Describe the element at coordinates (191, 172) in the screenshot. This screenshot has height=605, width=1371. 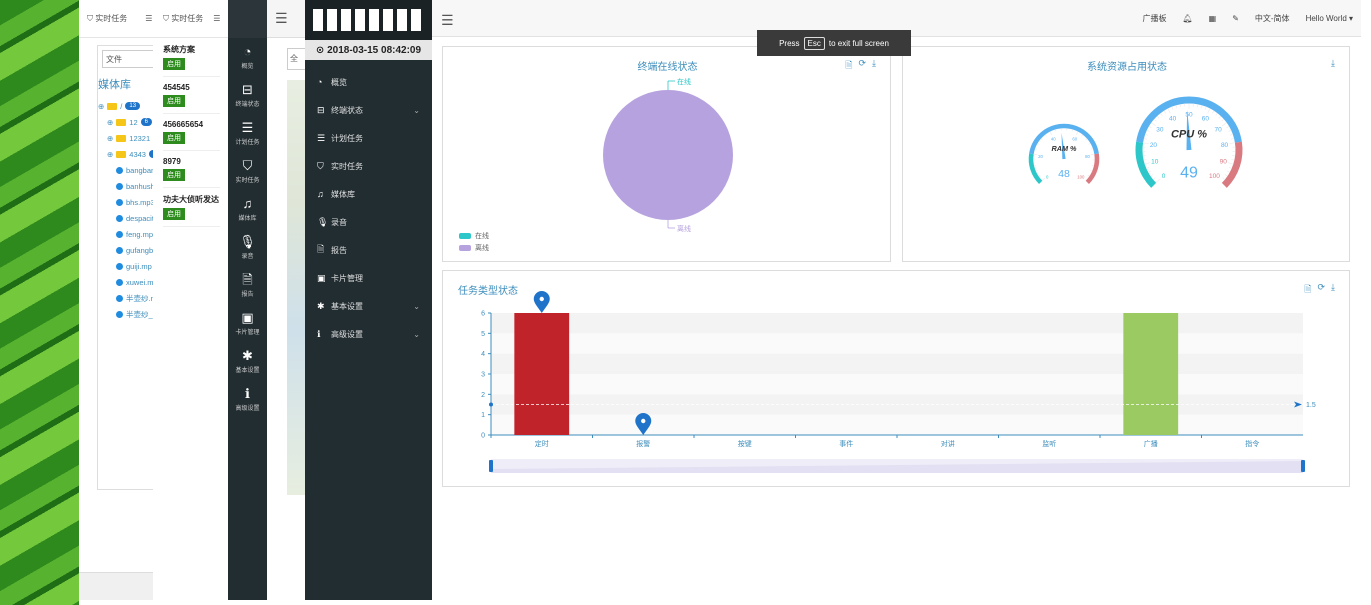
I see `task-card: 8979 启用` at that location.